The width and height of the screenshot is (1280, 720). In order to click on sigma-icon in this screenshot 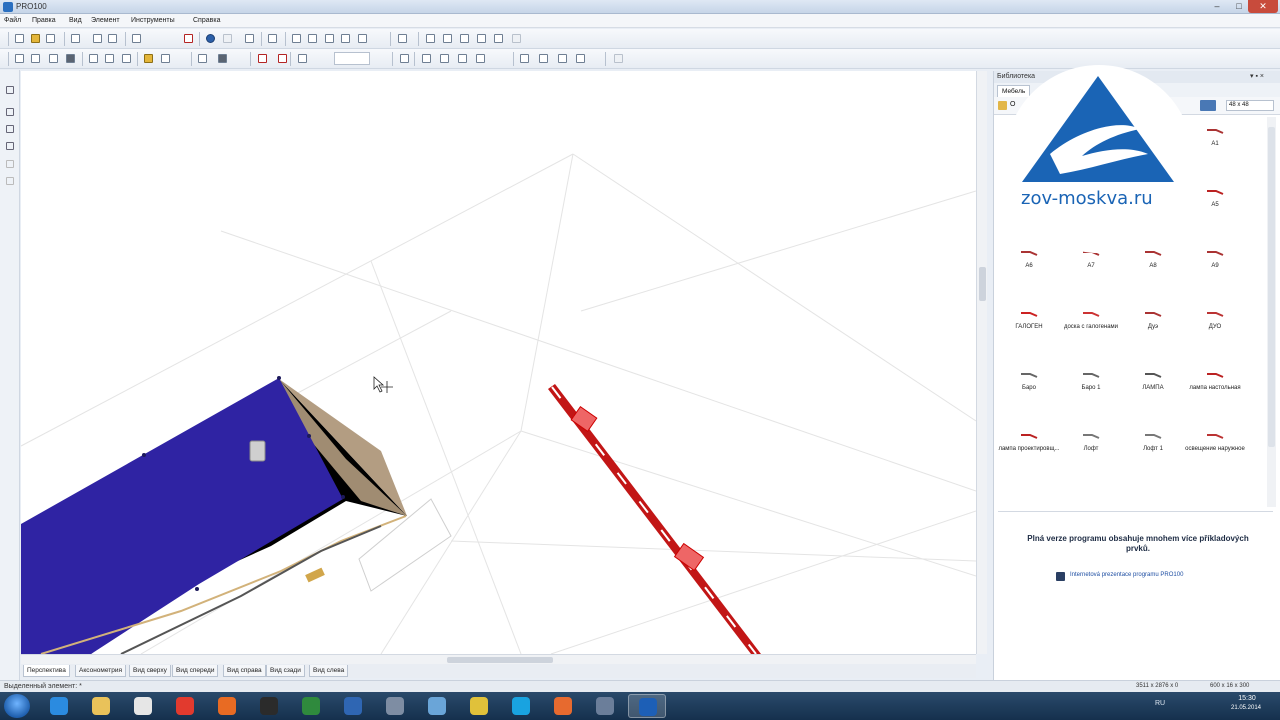, I will do `click(402, 38)`.